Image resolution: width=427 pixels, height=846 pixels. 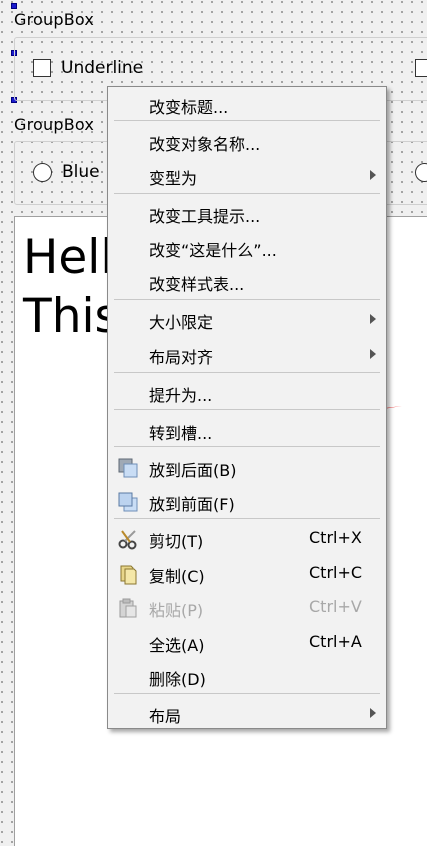 I want to click on send-to-back-icon, so click(x=128, y=468).